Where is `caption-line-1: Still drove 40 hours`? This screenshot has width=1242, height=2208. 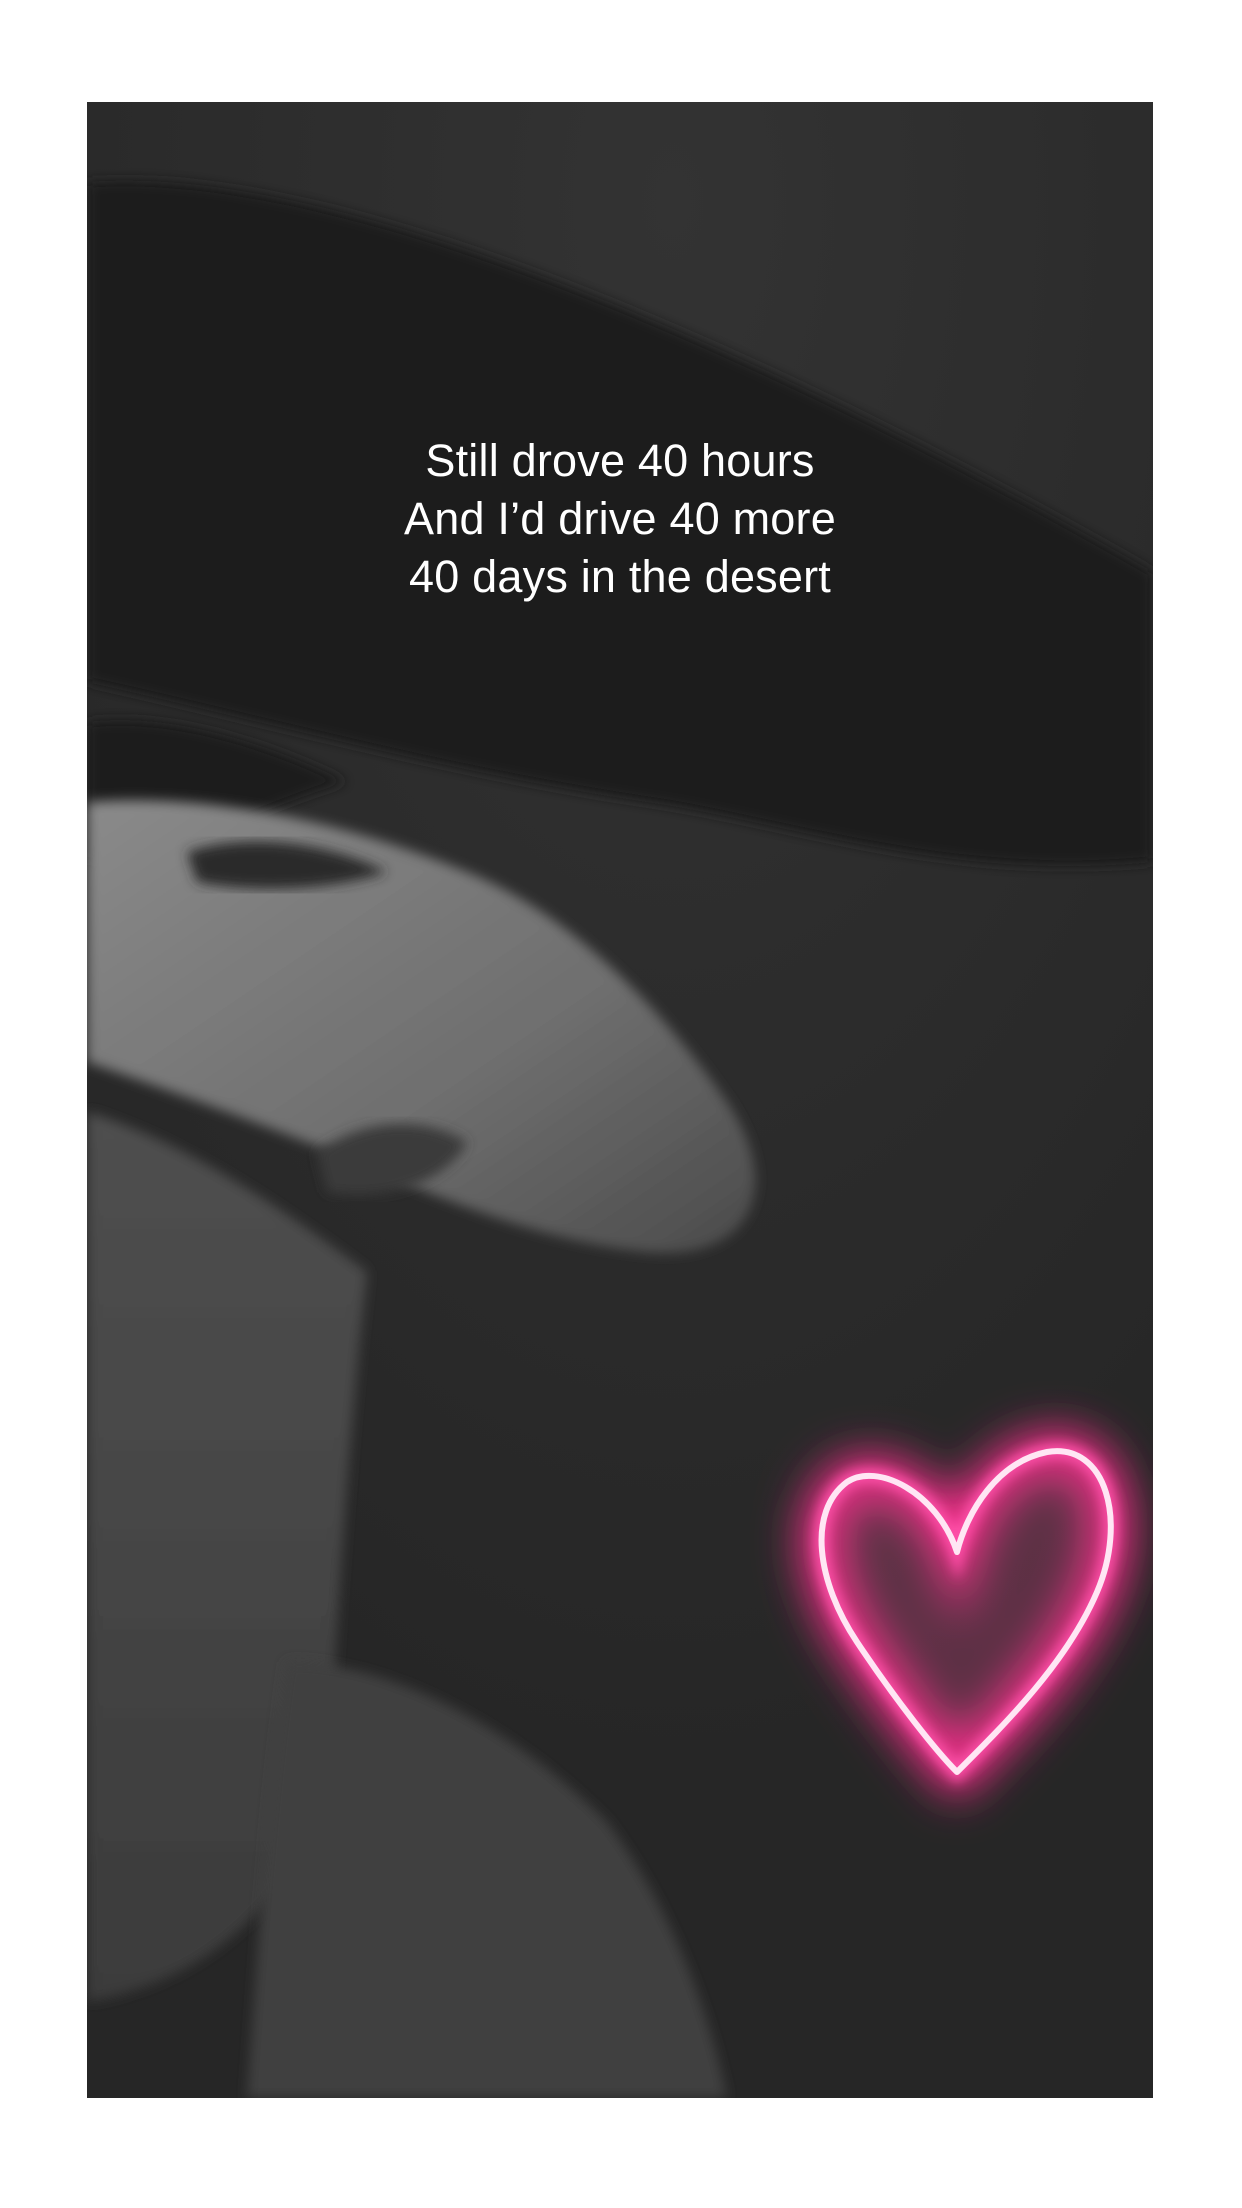
caption-line-1: Still drove 40 hours is located at coordinates (620, 460).